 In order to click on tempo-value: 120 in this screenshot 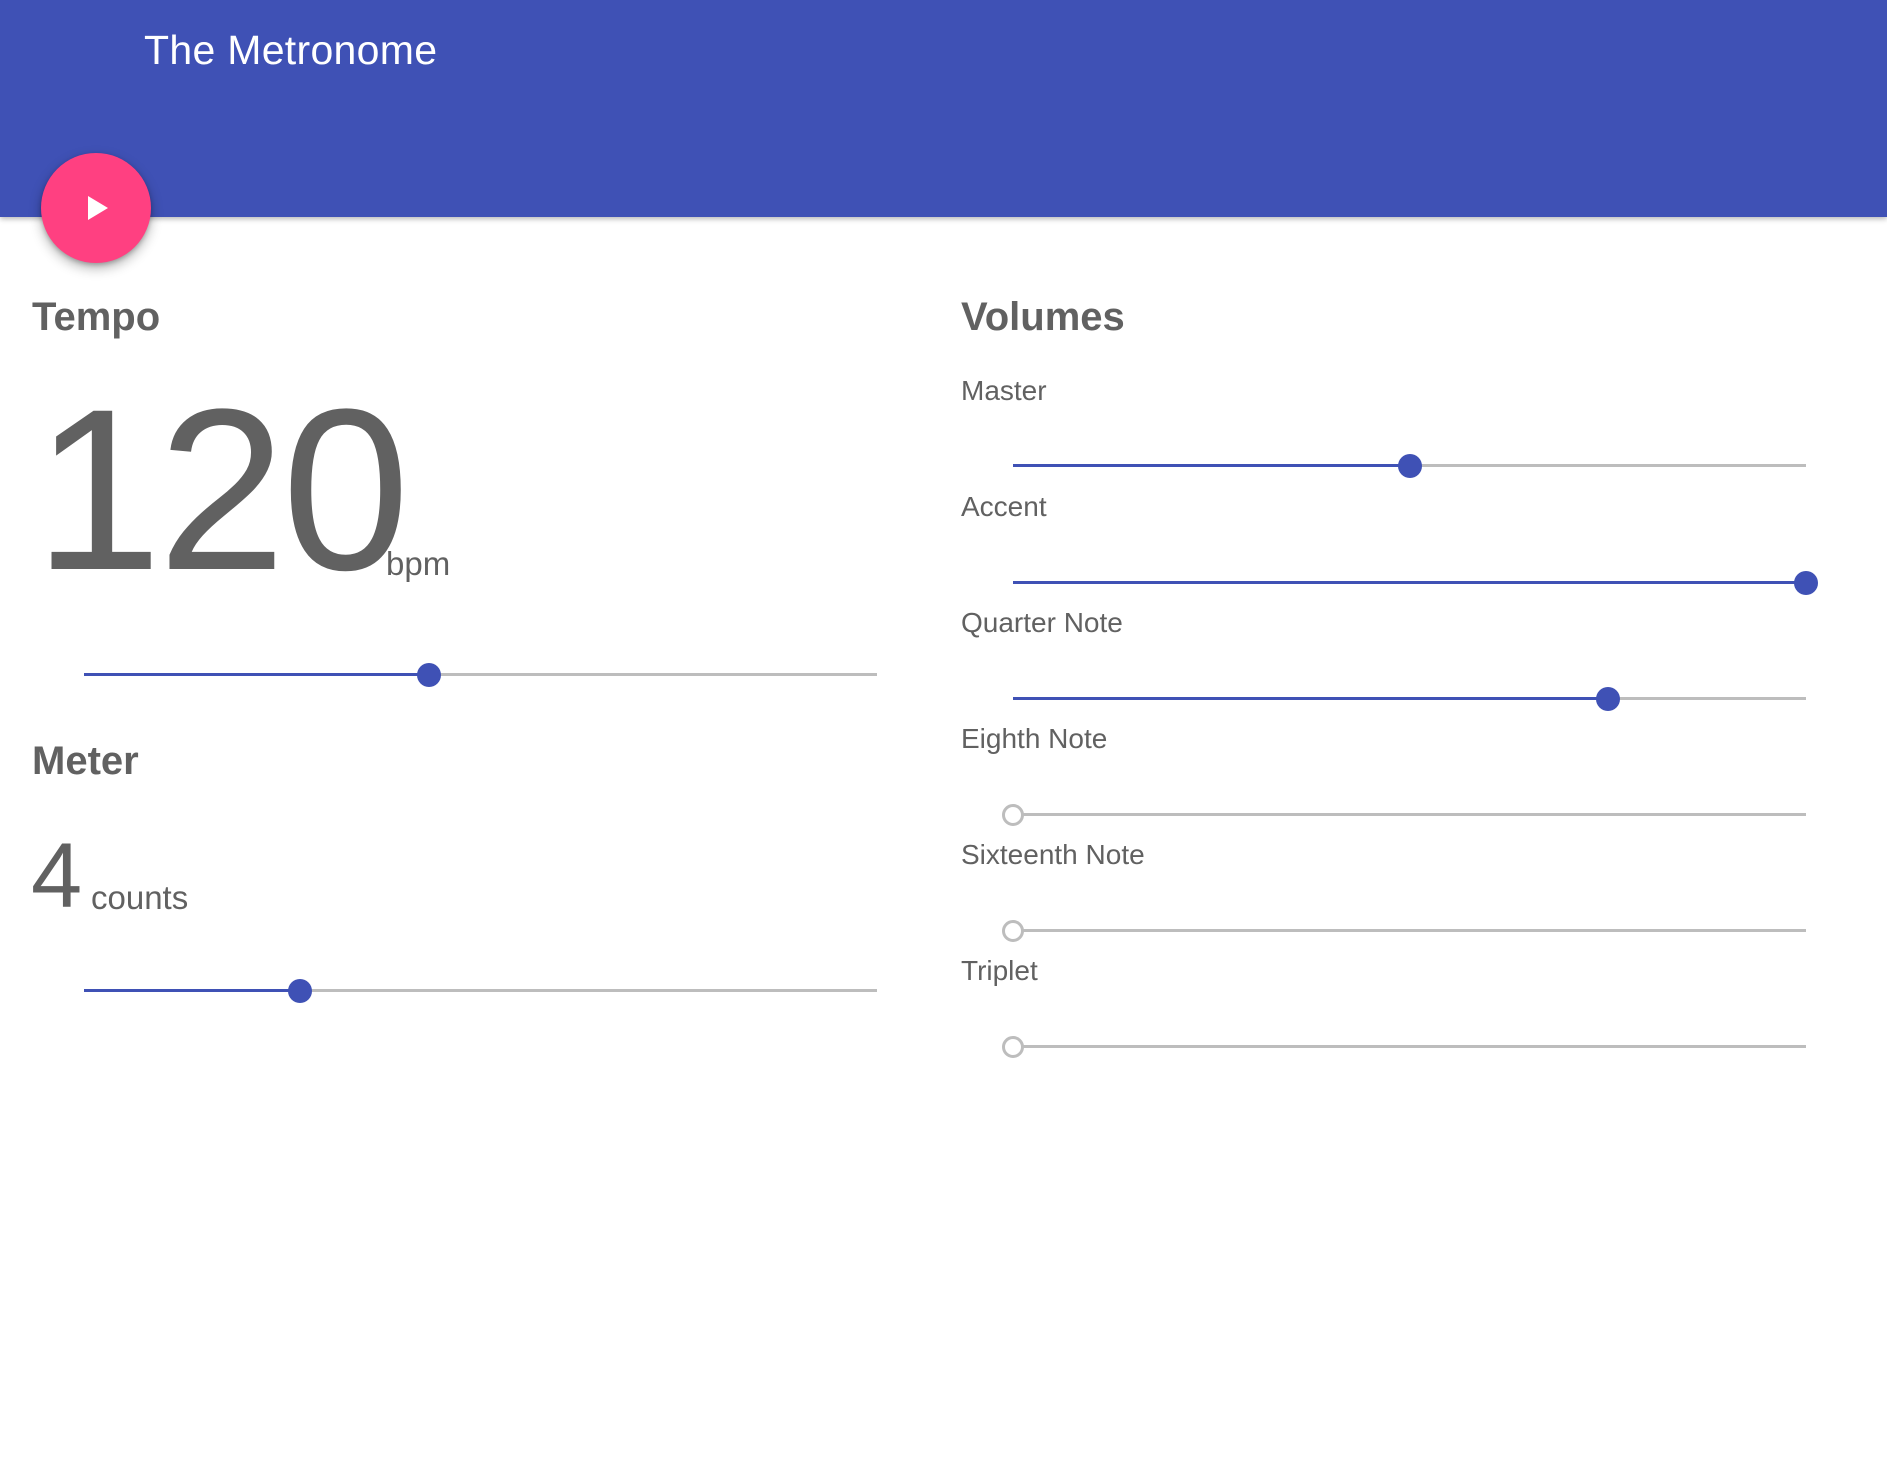, I will do `click(222, 489)`.